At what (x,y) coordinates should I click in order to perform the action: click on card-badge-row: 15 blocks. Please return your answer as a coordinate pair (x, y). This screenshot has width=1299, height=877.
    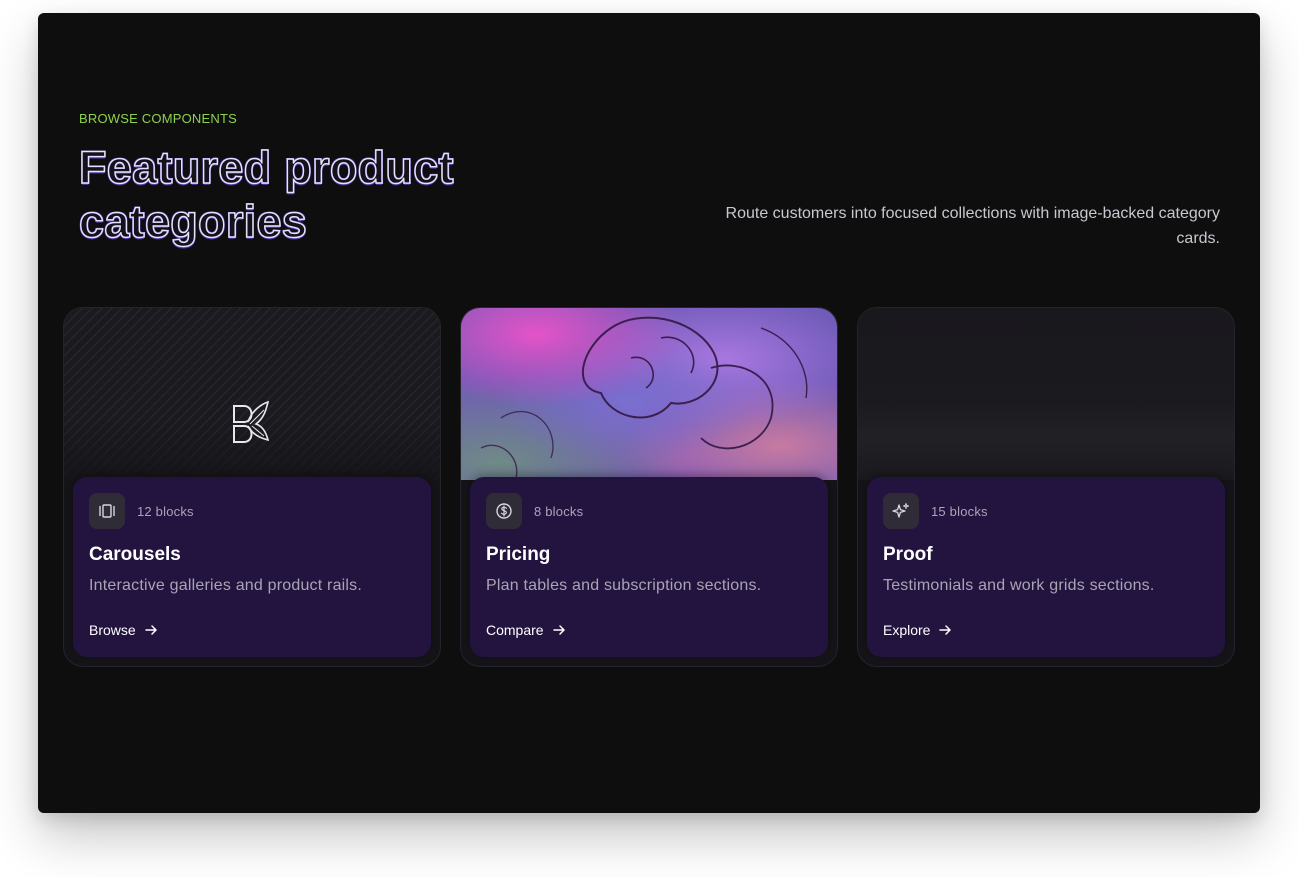
    Looking at the image, I should click on (935, 511).